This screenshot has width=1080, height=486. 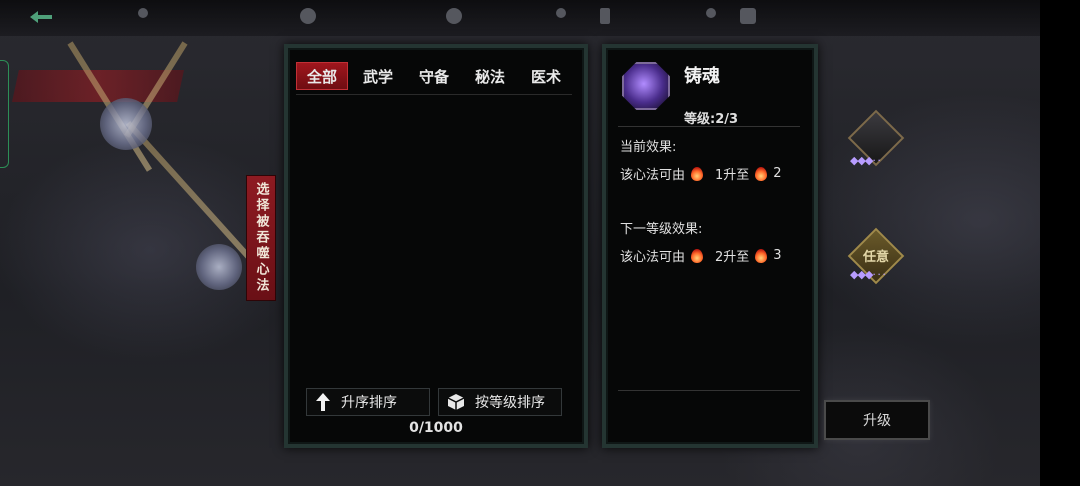 What do you see at coordinates (490, 76) in the screenshot?
I see `tab-secret: 秘法` at bounding box center [490, 76].